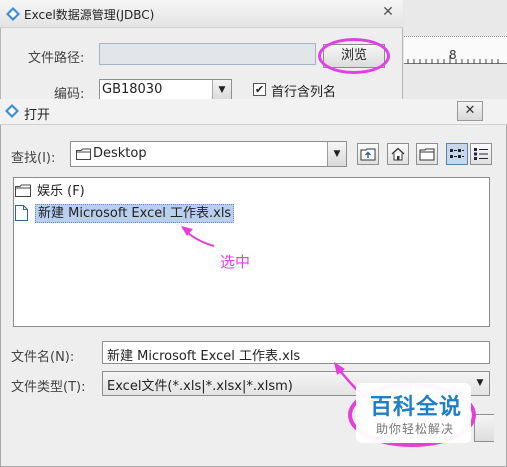 This screenshot has width=507, height=467. Describe the element at coordinates (415, 429) in the screenshot. I see `watermark-subtitle: 助你轻松解决` at that location.